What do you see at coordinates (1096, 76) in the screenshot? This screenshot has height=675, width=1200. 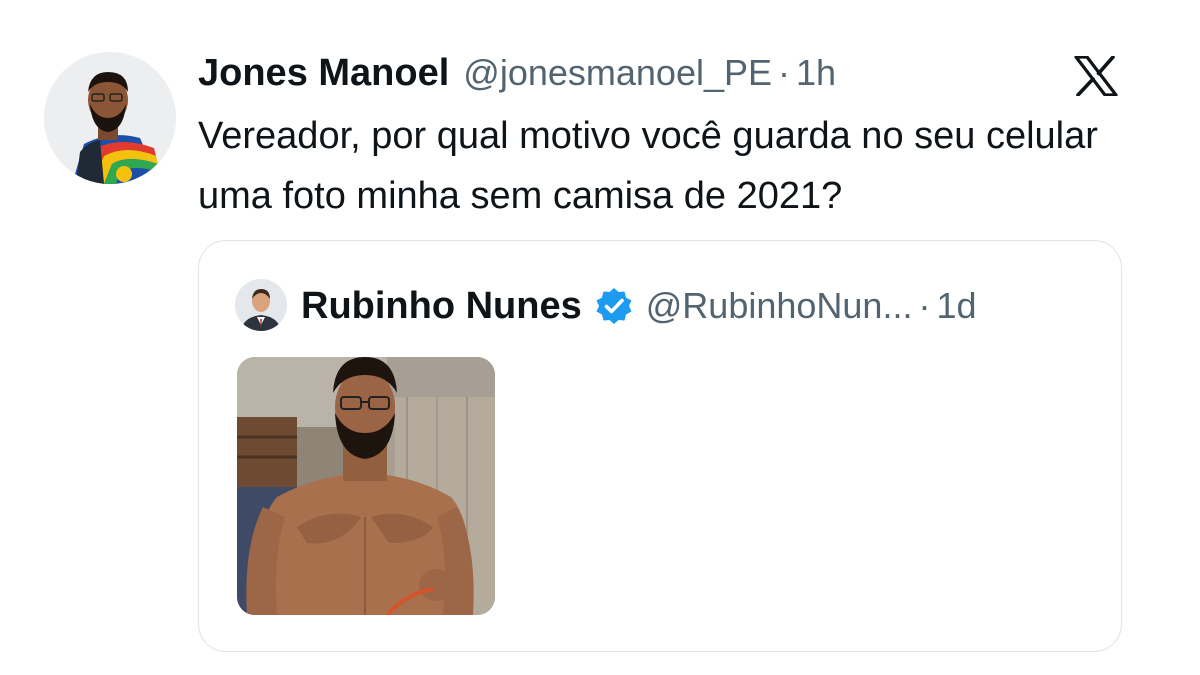 I see `x-logo-icon` at bounding box center [1096, 76].